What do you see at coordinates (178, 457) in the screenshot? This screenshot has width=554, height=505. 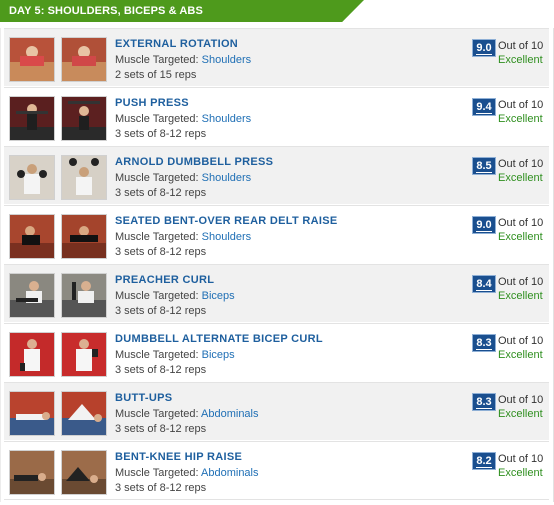 I see `exercise-name-link: BENT-KNEE HIP RAISE` at bounding box center [178, 457].